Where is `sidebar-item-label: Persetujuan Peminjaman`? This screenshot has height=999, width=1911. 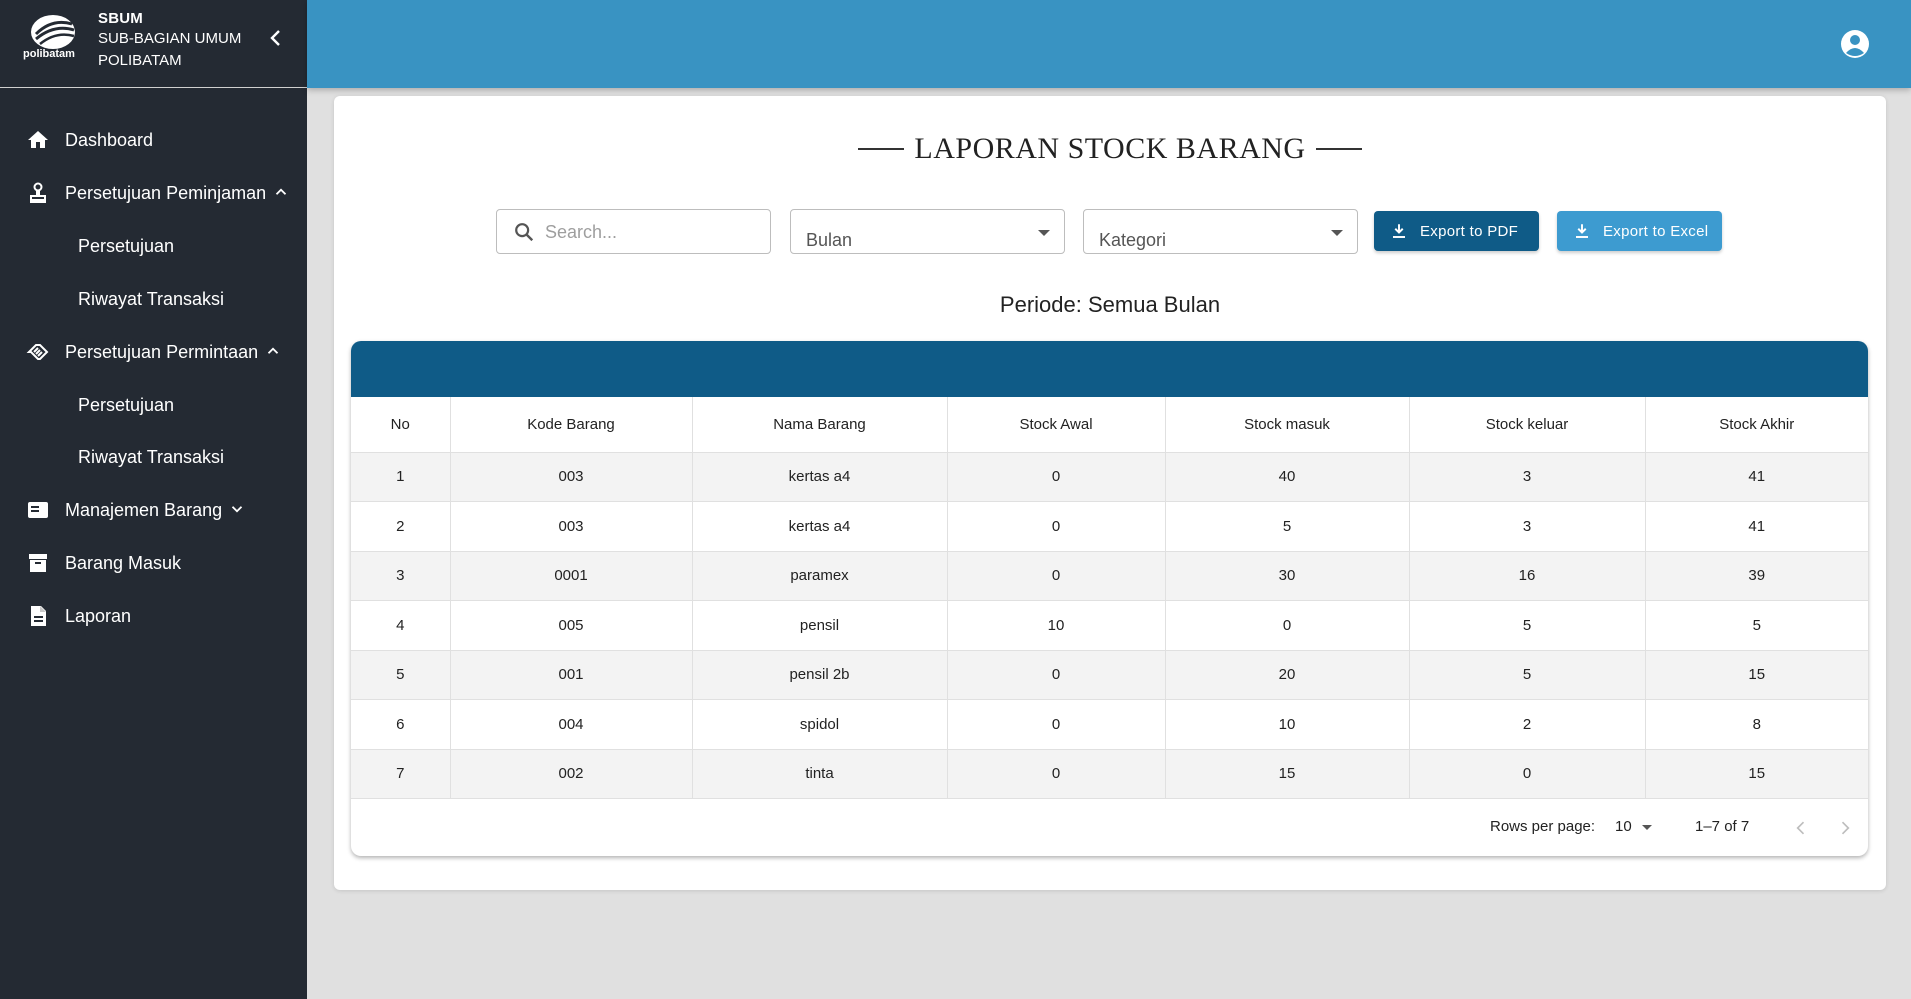
sidebar-item-label: Persetujuan Peminjaman is located at coordinates (177, 193).